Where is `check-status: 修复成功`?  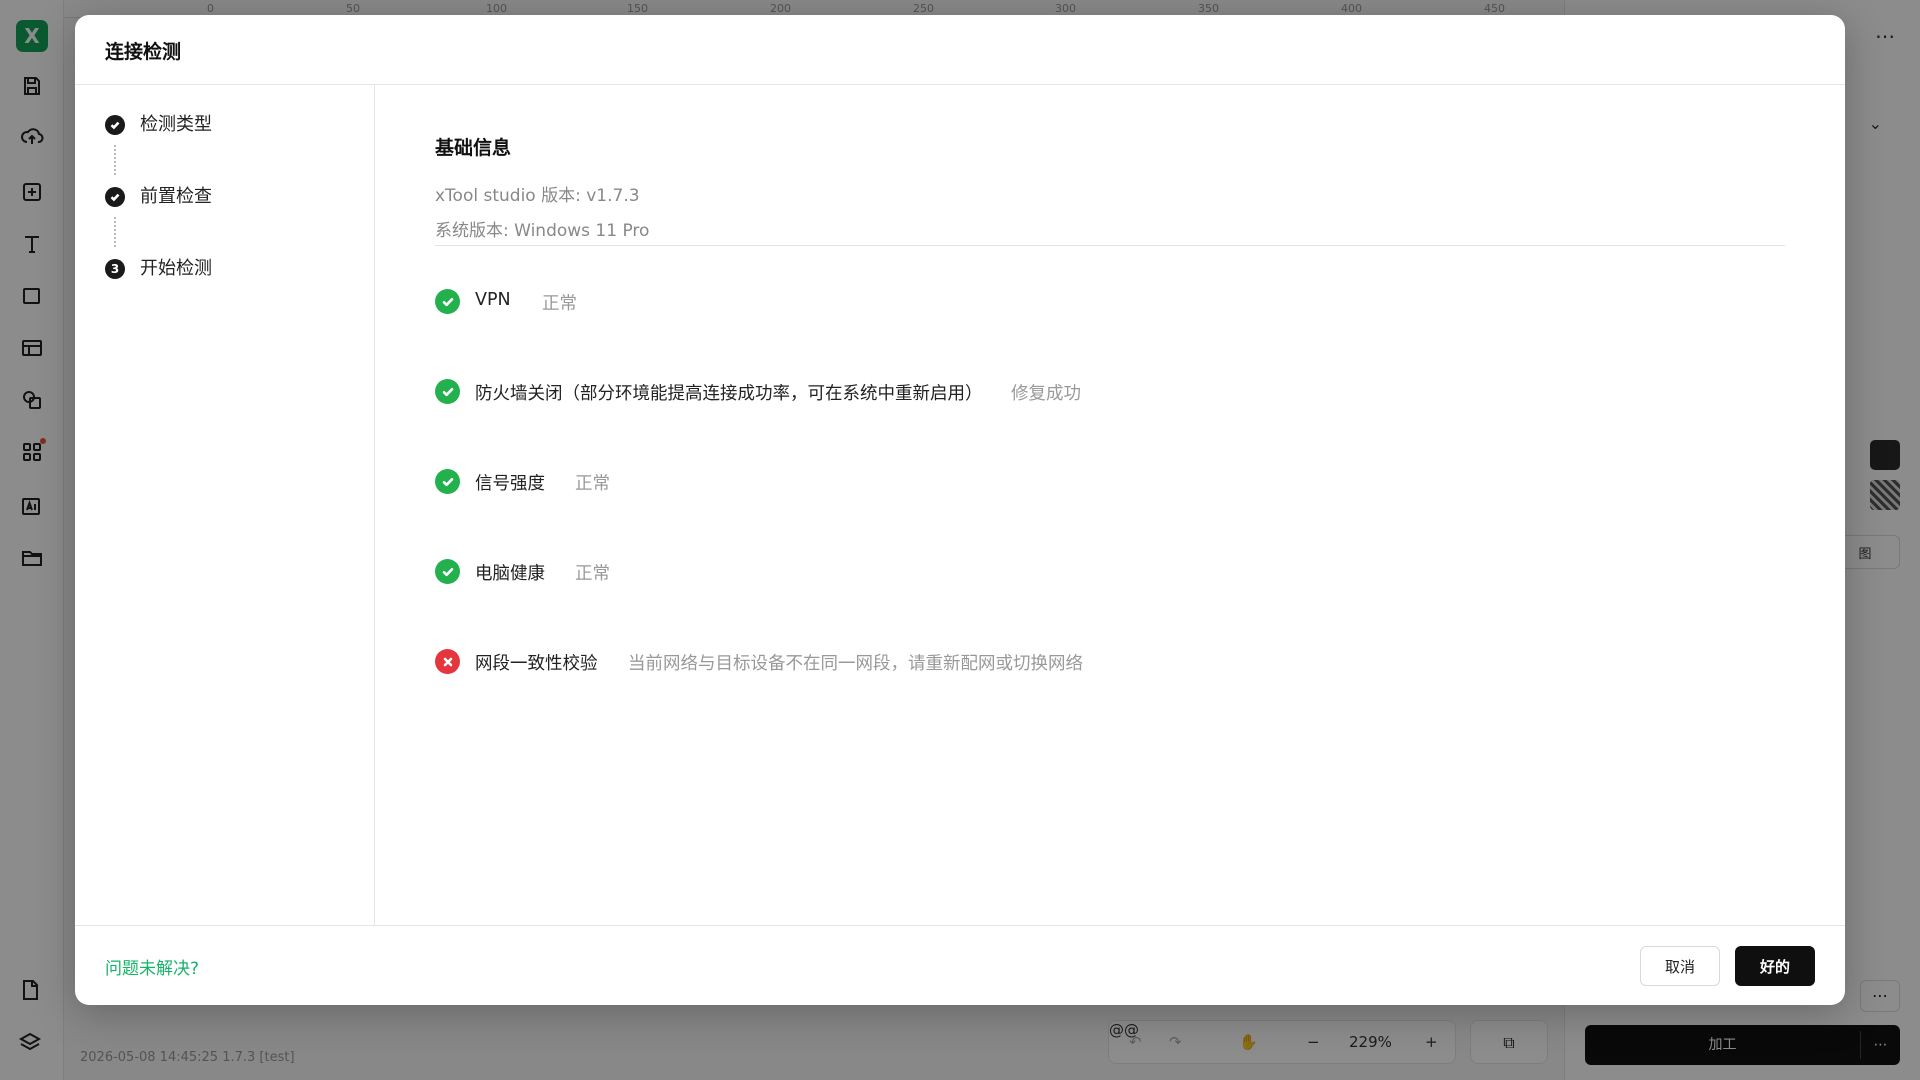
check-status: 修复成功 is located at coordinates (1046, 394).